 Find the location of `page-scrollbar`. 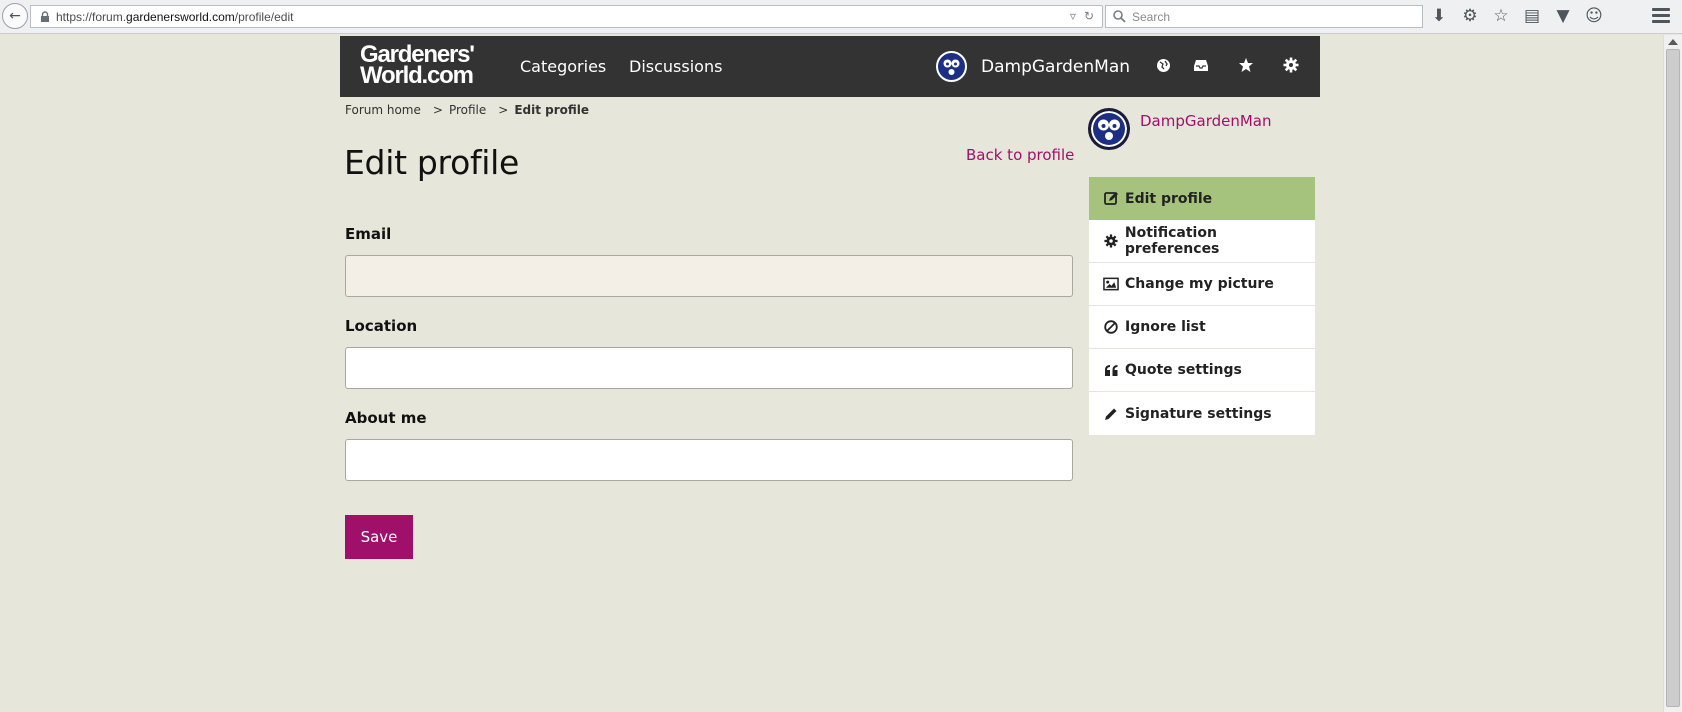

page-scrollbar is located at coordinates (1672, 373).